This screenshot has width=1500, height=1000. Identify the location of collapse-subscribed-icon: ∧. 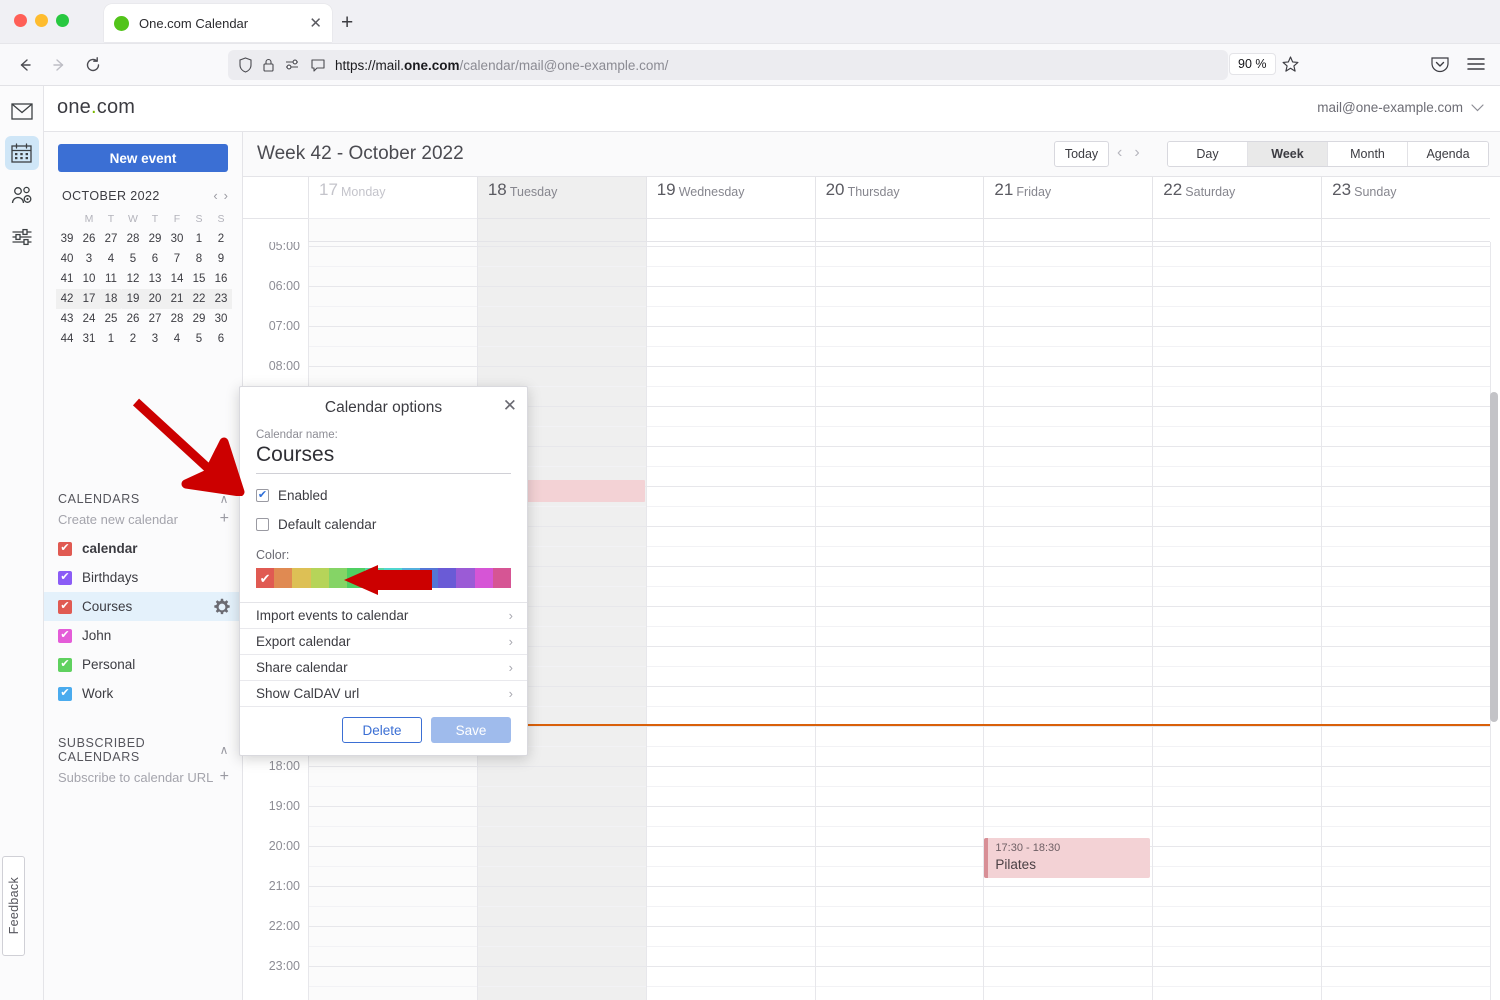
(224, 750).